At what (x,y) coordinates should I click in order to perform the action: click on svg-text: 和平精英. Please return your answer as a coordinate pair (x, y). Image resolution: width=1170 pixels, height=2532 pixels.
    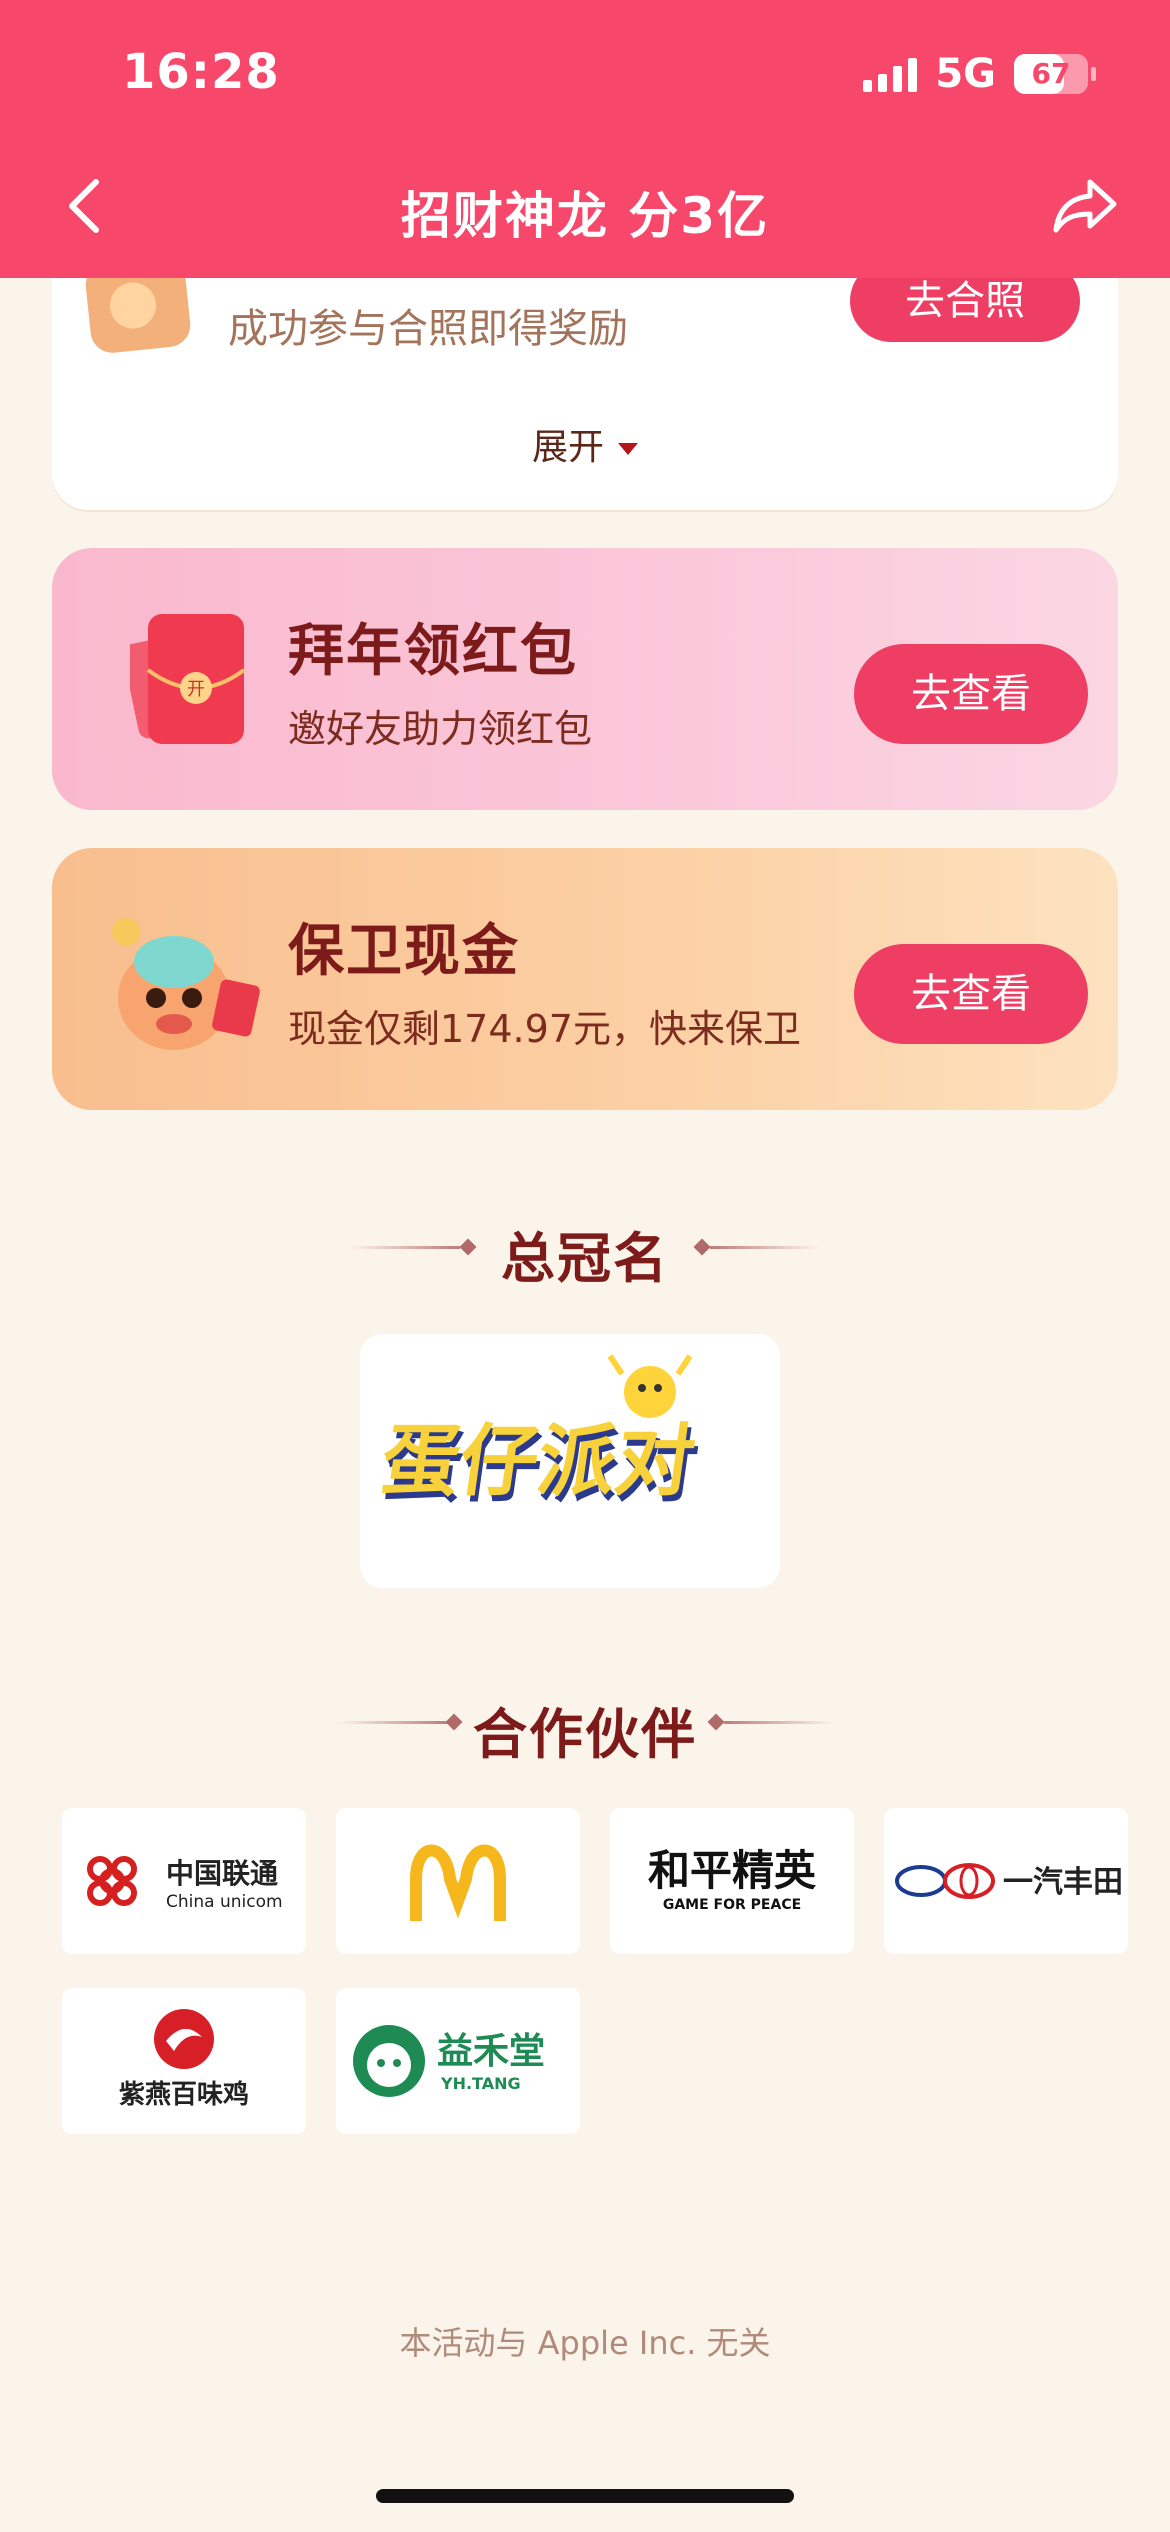
    Looking at the image, I should click on (732, 1870).